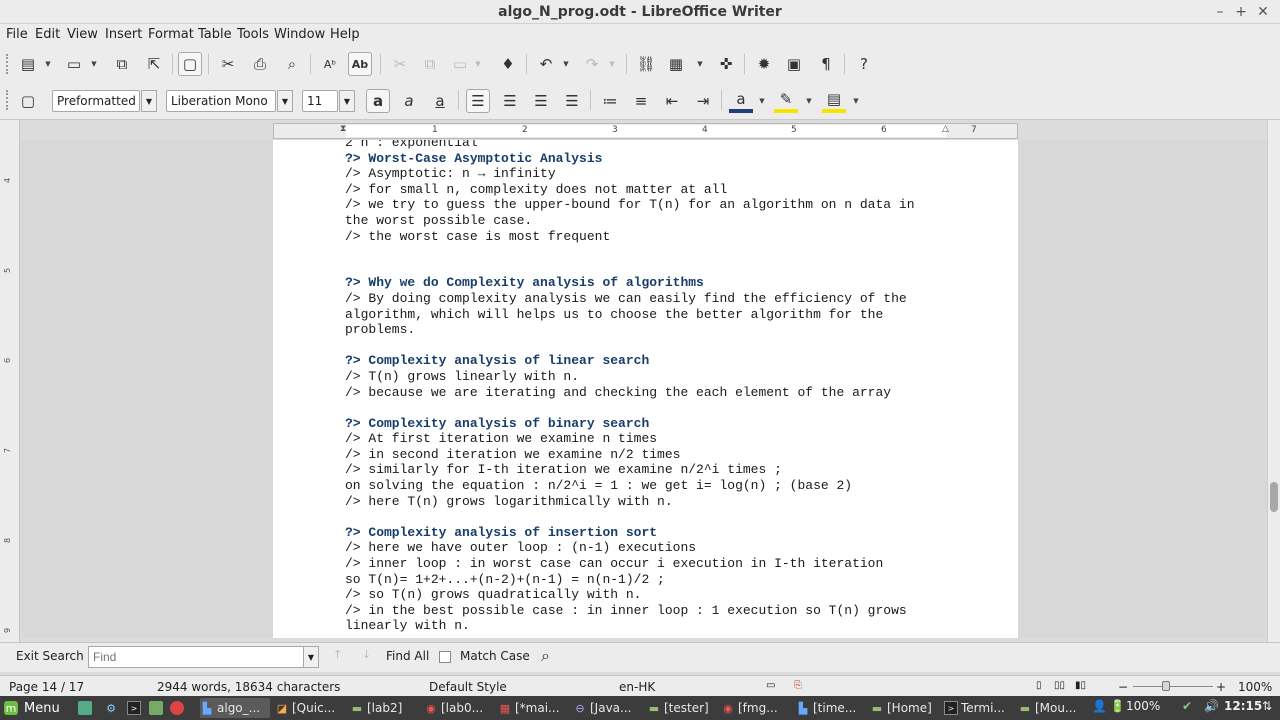 The height and width of the screenshot is (720, 1280). I want to click on document-line: /> the worst case is most frequent, so click(655, 237).